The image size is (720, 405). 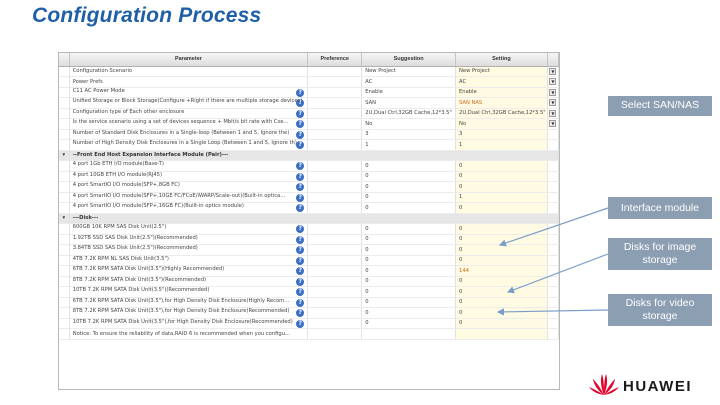 I want to click on table-header-row: Parameter Preference Suggestion Setting, so click(x=309, y=60).